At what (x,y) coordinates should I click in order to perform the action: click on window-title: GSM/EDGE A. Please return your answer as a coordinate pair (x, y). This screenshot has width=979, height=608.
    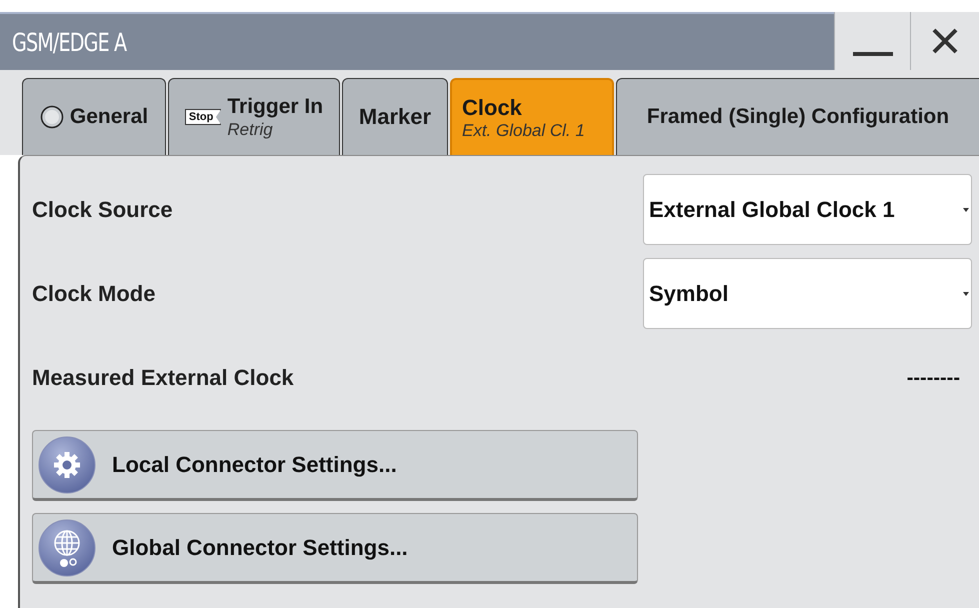
    Looking at the image, I should click on (69, 42).